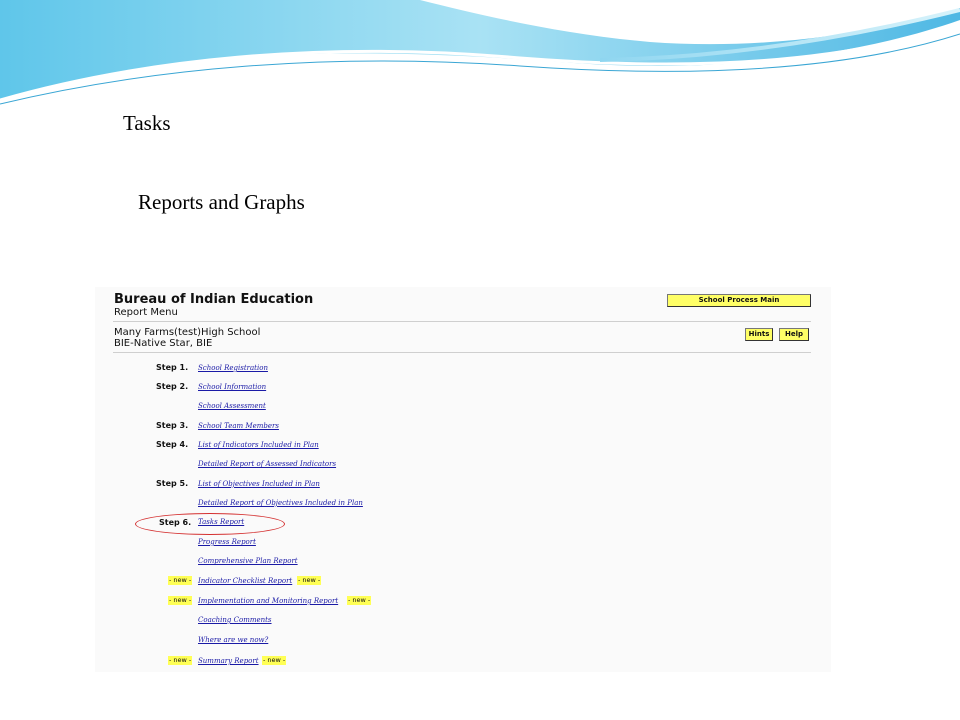 The height and width of the screenshot is (720, 960). I want to click on progress-report-link: Progress Report, so click(227, 542).